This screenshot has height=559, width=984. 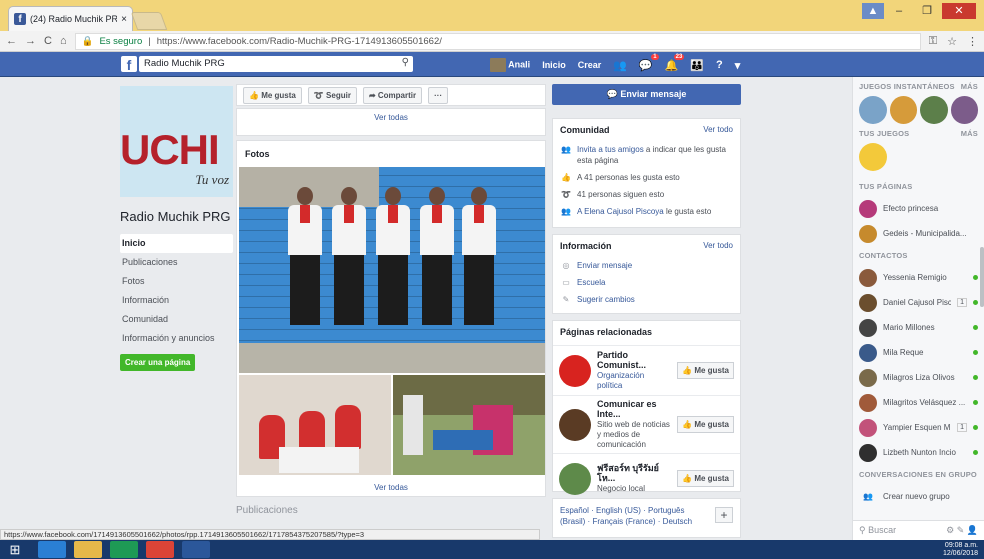 I want to click on user-profile-link: Anali, so click(x=510, y=65).